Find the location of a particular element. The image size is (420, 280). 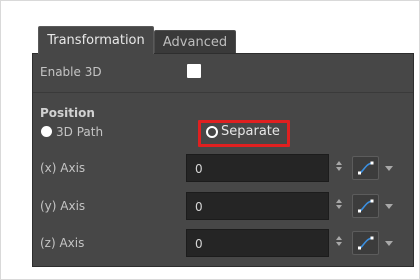

section-divider is located at coordinates (223, 92).